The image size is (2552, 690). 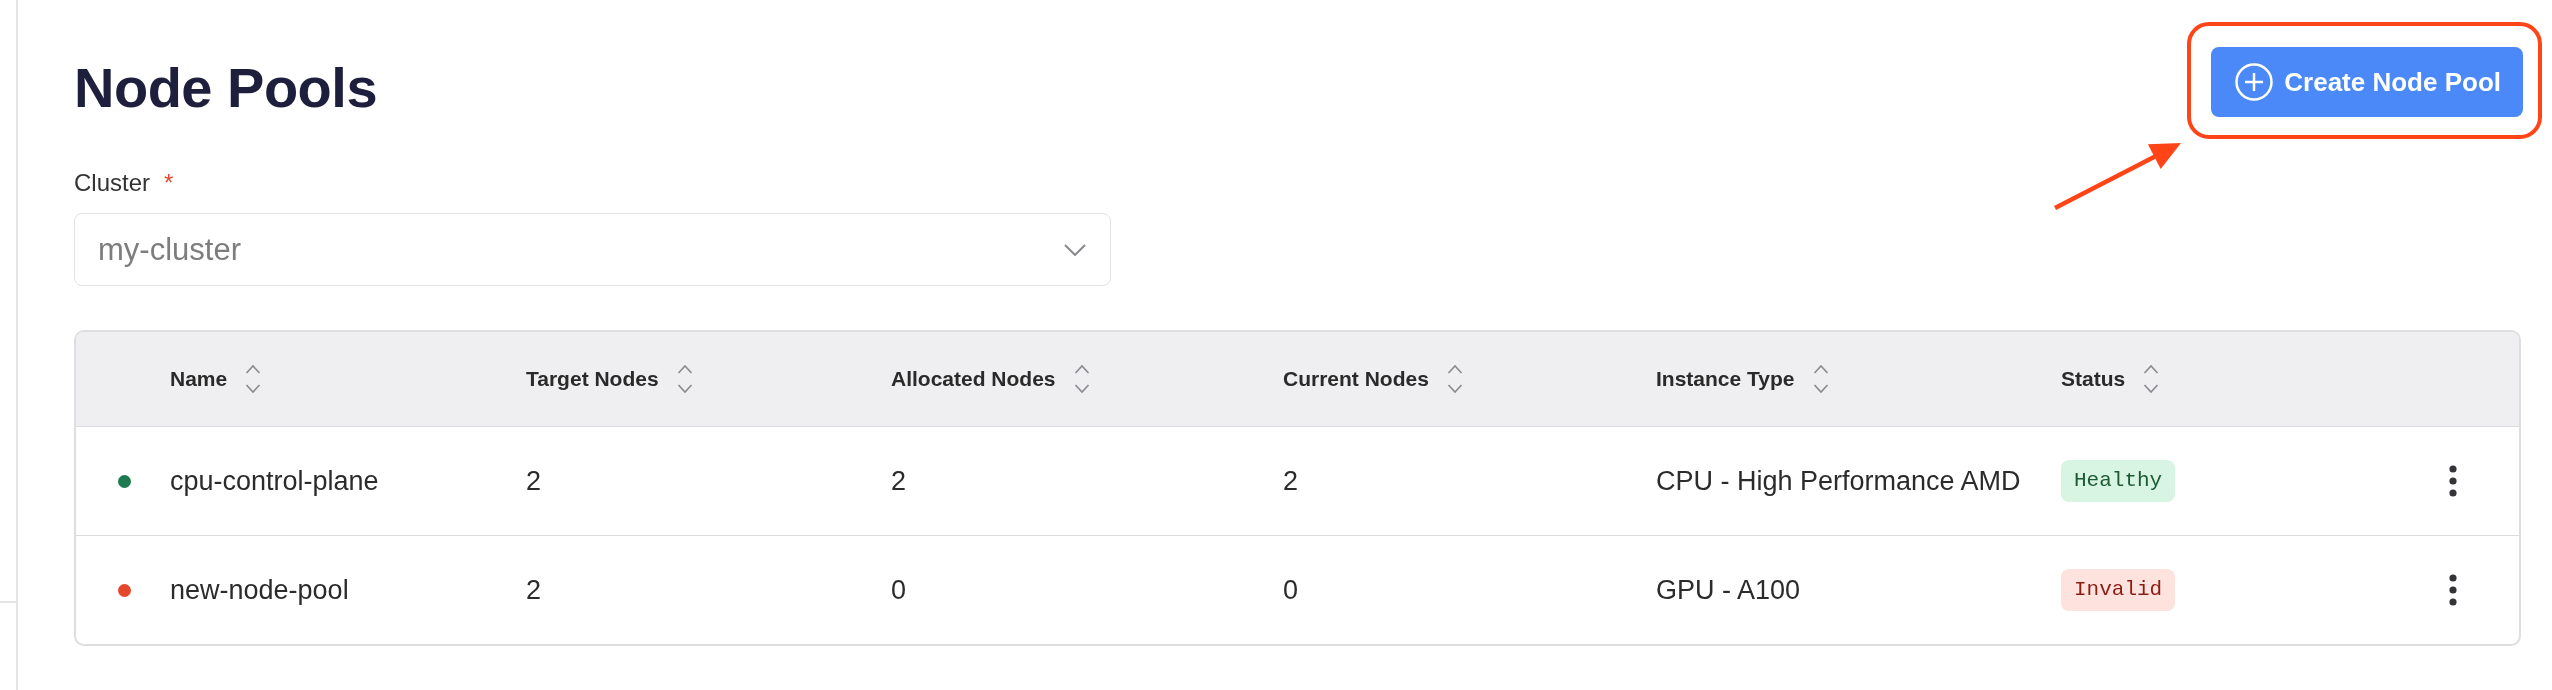 What do you see at coordinates (1356, 379) in the screenshot?
I see `column-heading: Current Nodes` at bounding box center [1356, 379].